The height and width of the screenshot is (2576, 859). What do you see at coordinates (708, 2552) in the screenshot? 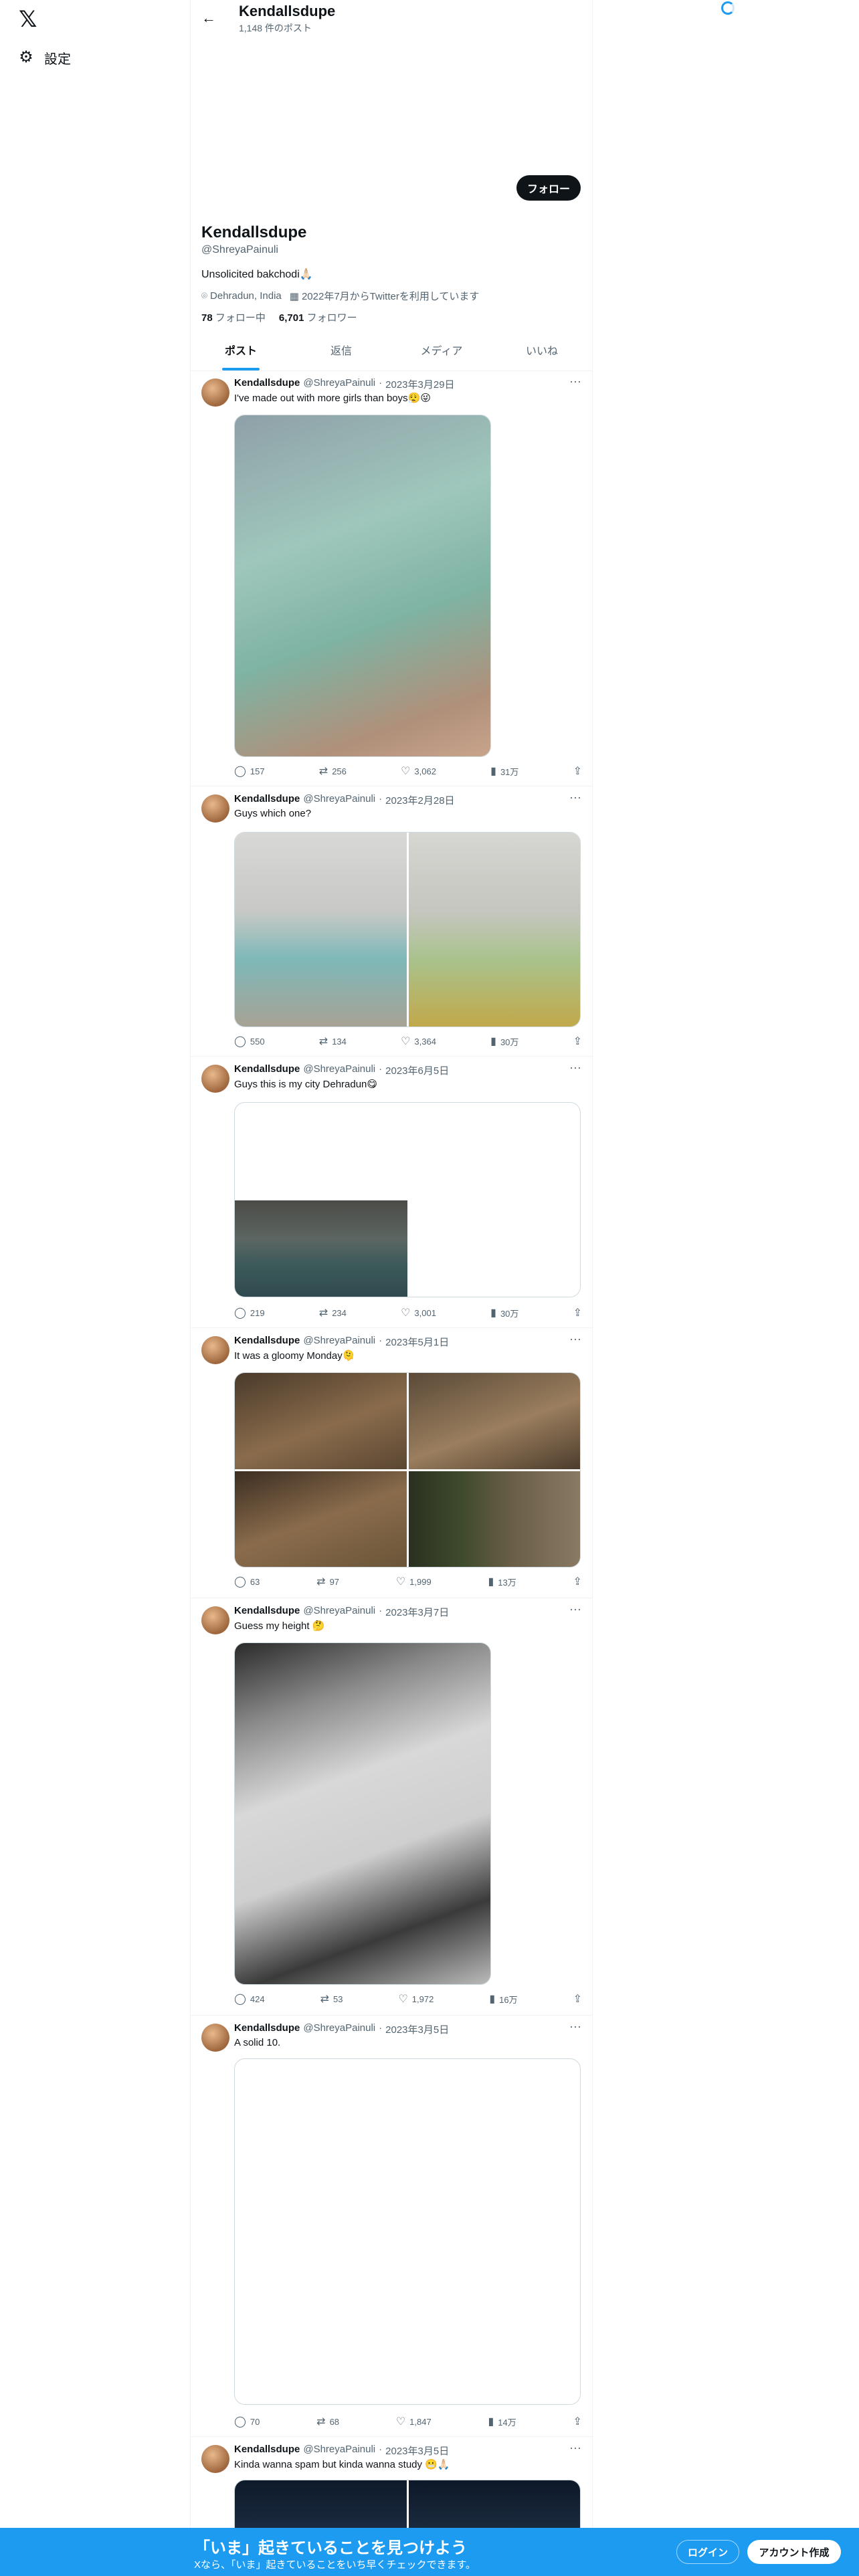
I see `login-button: ログイン` at bounding box center [708, 2552].